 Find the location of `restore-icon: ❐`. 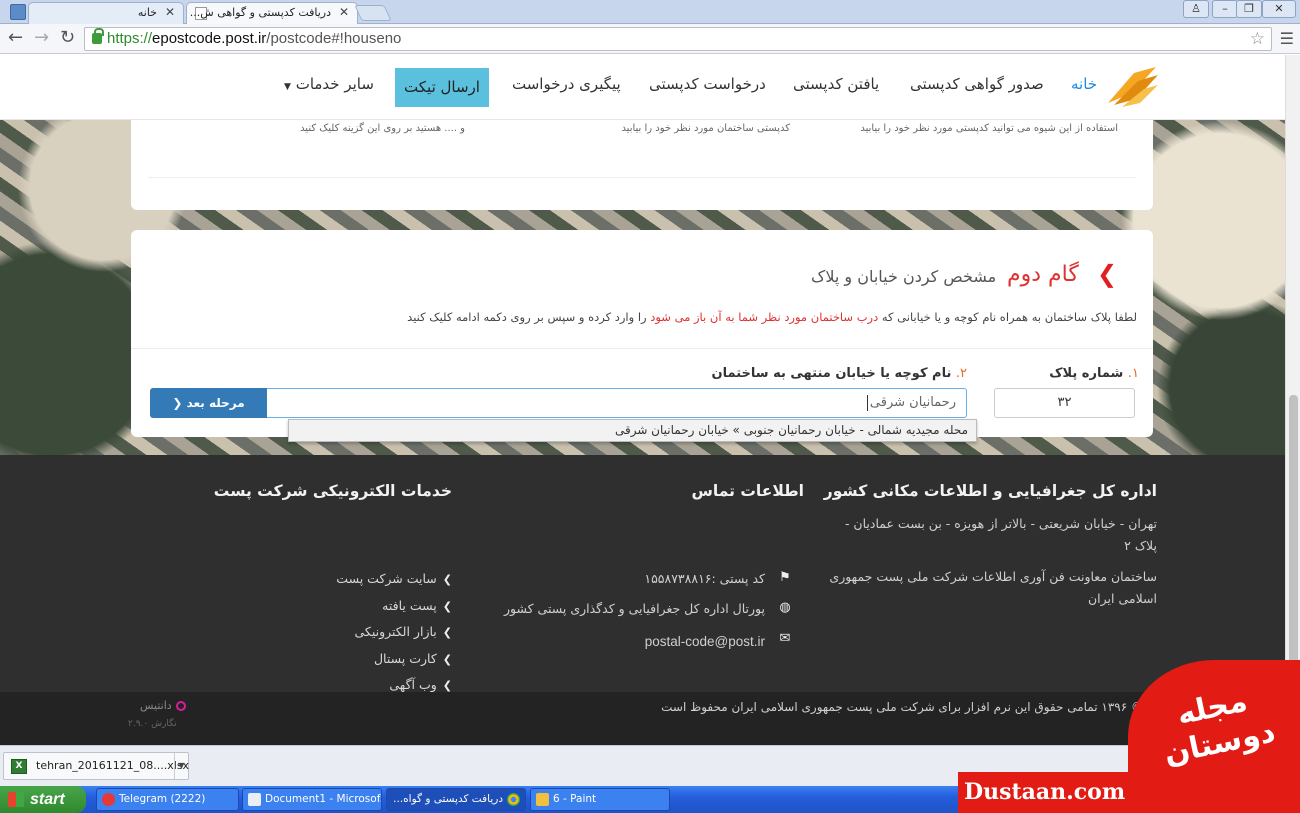

restore-icon: ❐ is located at coordinates (1249, 9).